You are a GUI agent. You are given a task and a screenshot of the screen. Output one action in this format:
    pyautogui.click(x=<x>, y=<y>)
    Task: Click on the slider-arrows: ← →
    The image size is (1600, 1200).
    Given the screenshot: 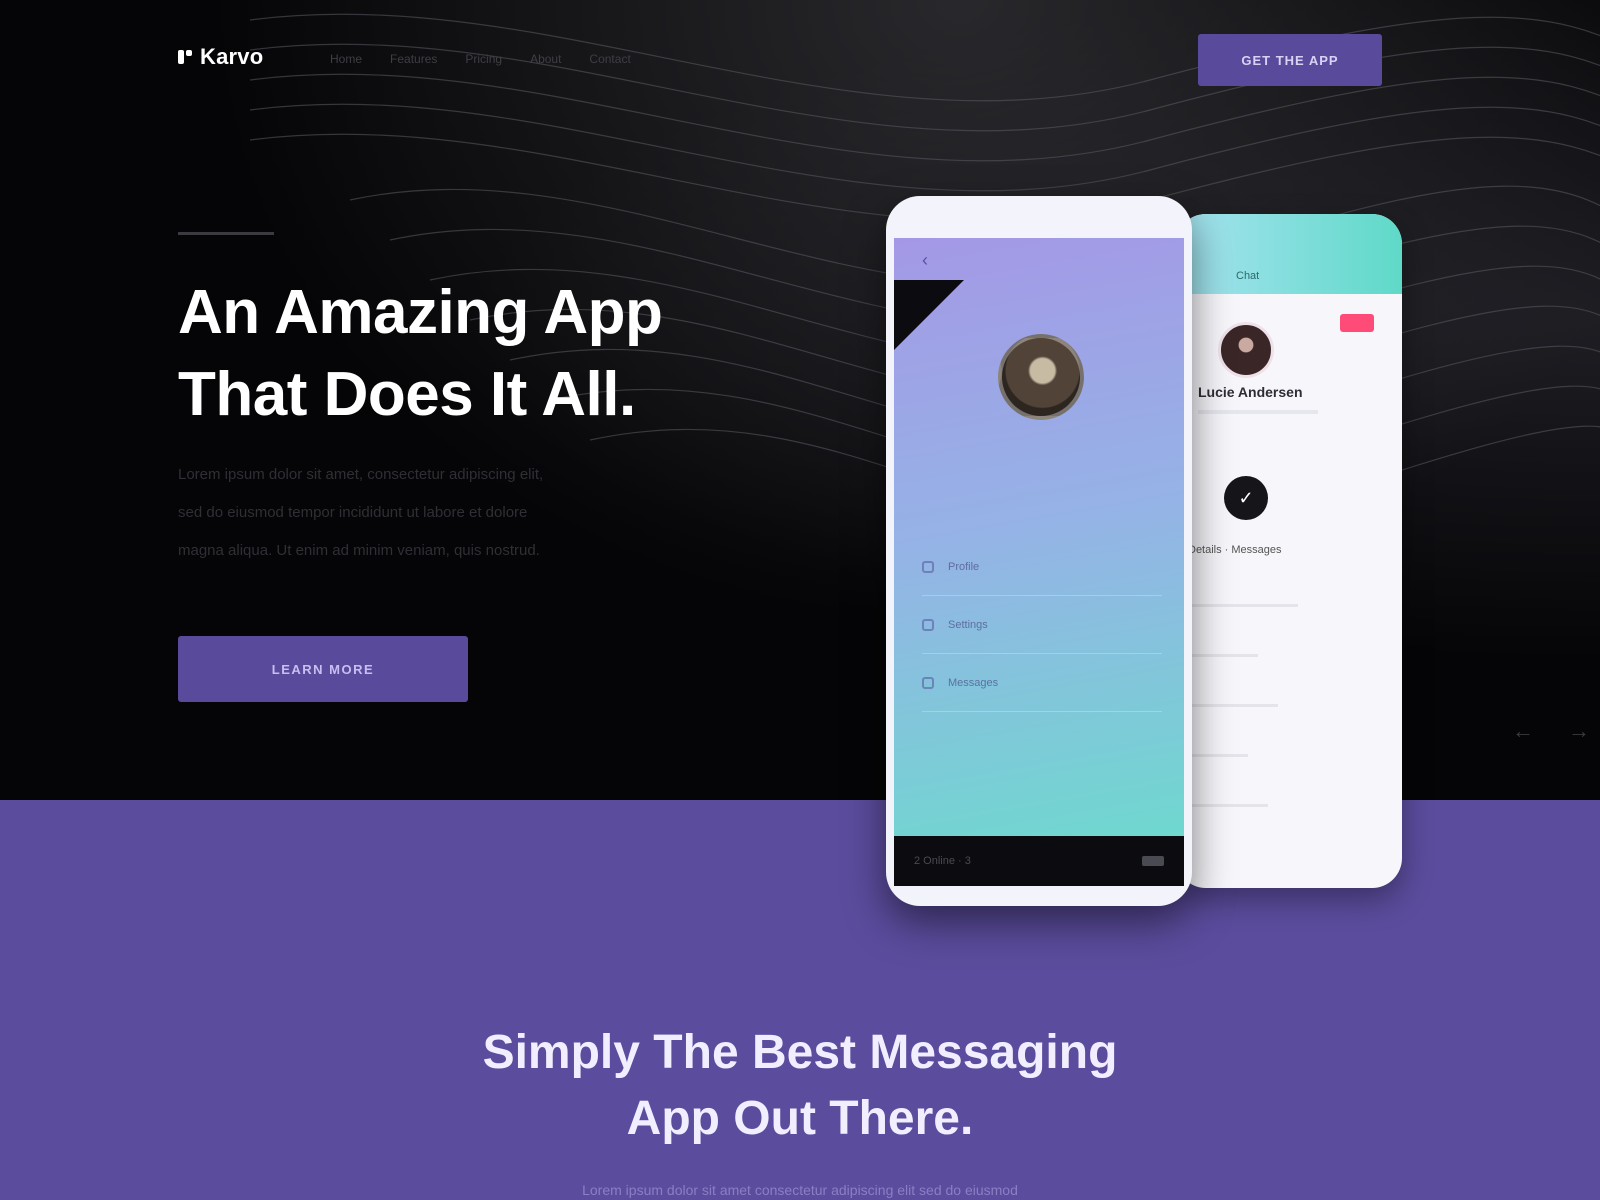 What is the action you would take?
    pyautogui.click(x=1551, y=731)
    